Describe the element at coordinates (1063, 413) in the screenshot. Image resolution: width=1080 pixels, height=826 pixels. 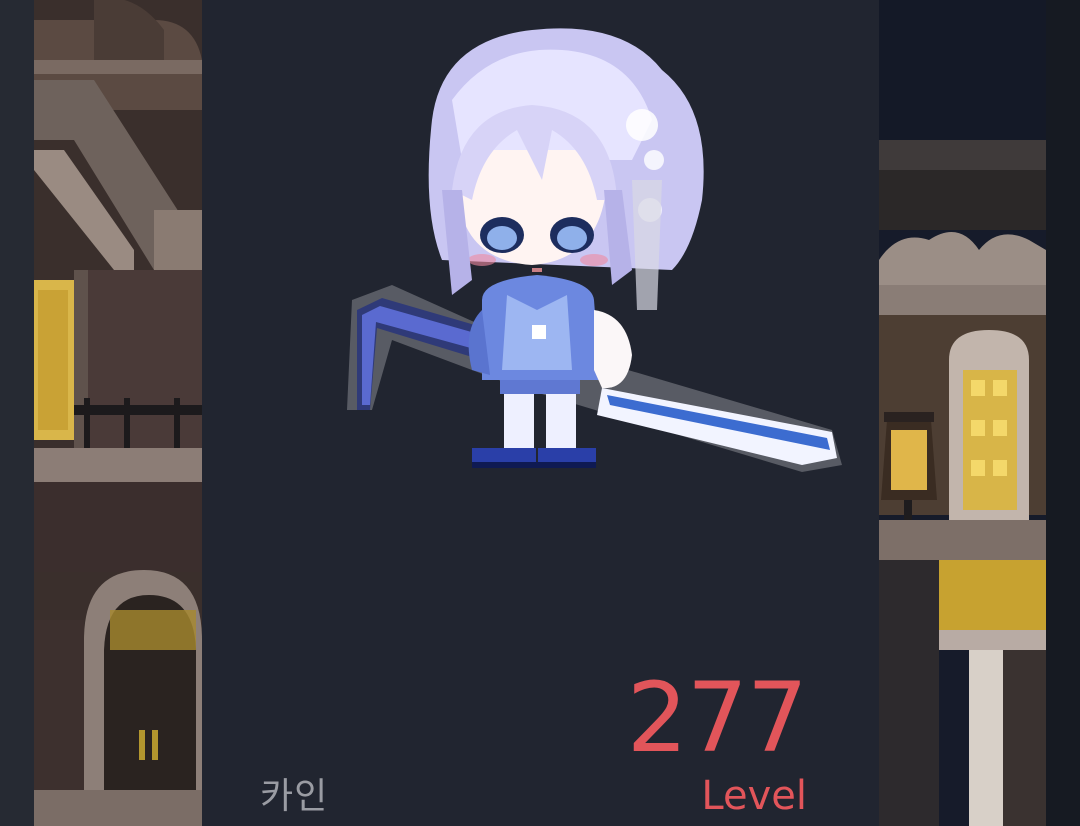
I see `right-edge-margin` at that location.